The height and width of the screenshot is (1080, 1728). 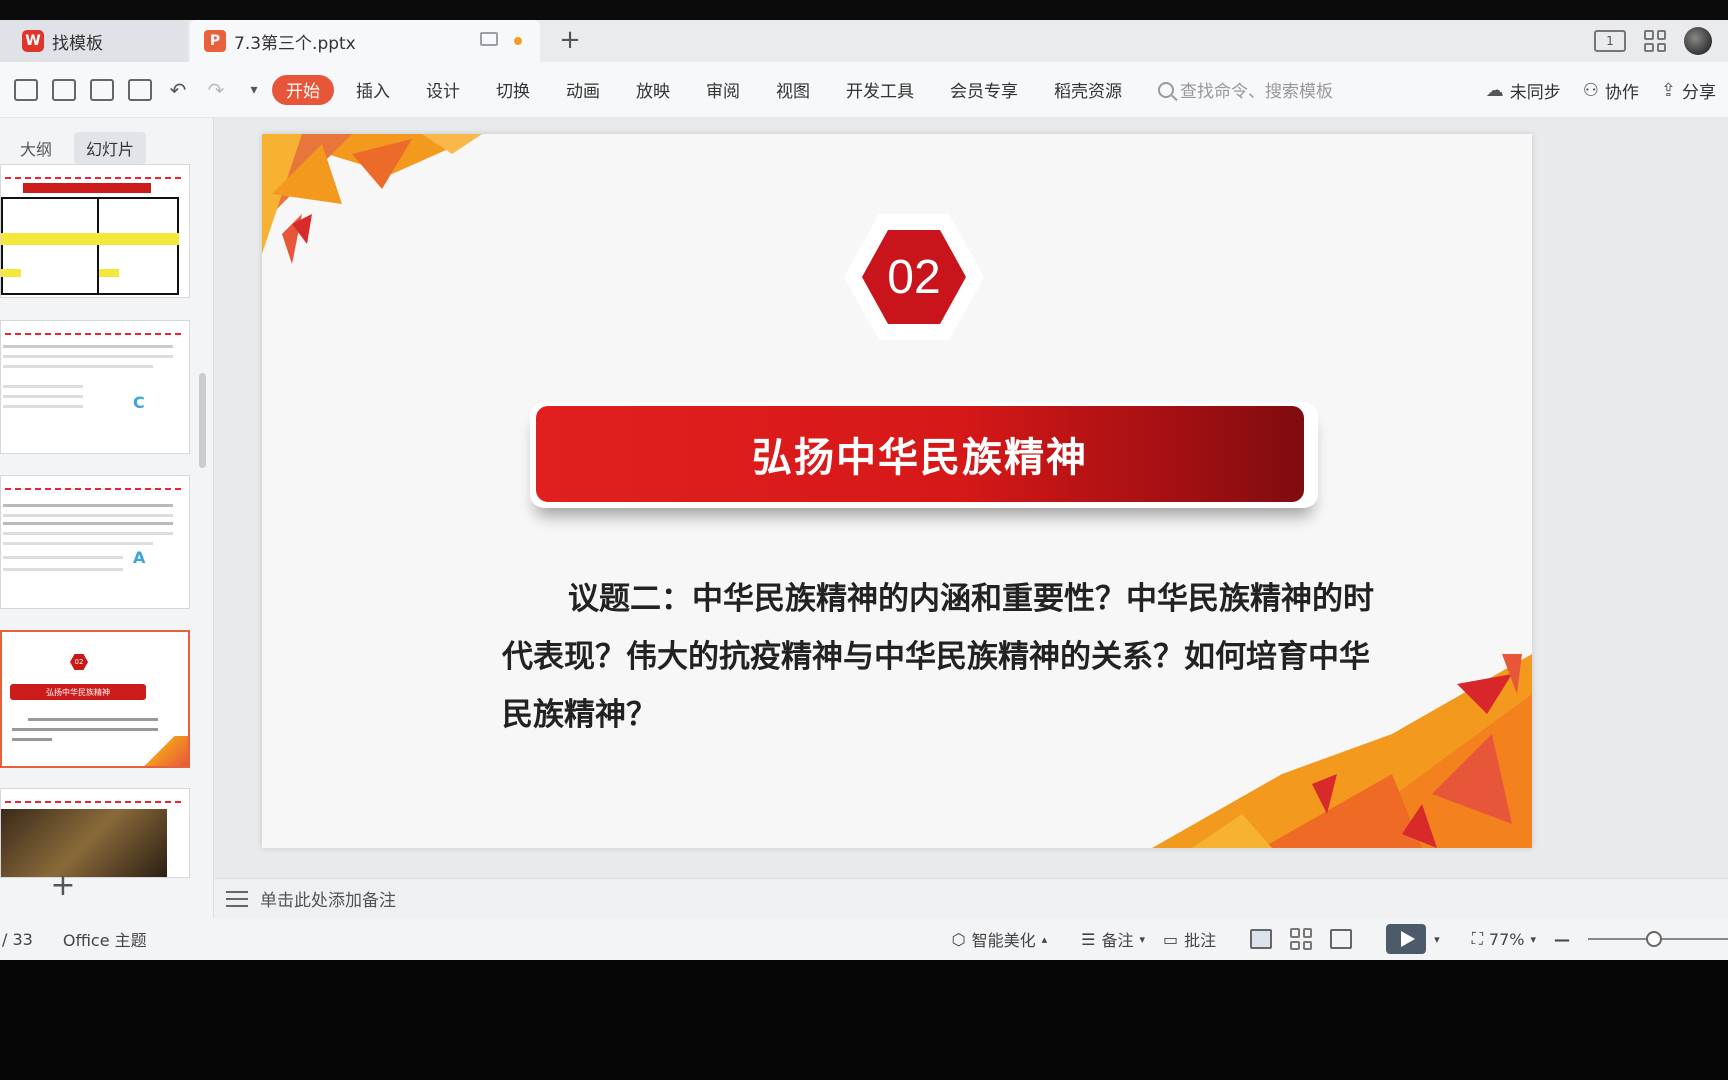 I want to click on zoom-slider-handle, so click(x=1654, y=939).